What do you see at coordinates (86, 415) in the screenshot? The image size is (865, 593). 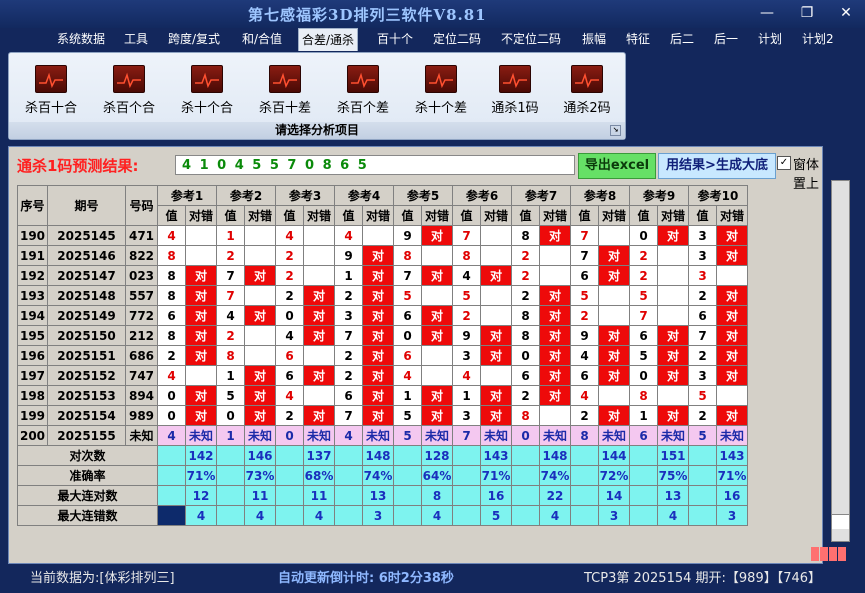 I see `row-period: 2025154` at bounding box center [86, 415].